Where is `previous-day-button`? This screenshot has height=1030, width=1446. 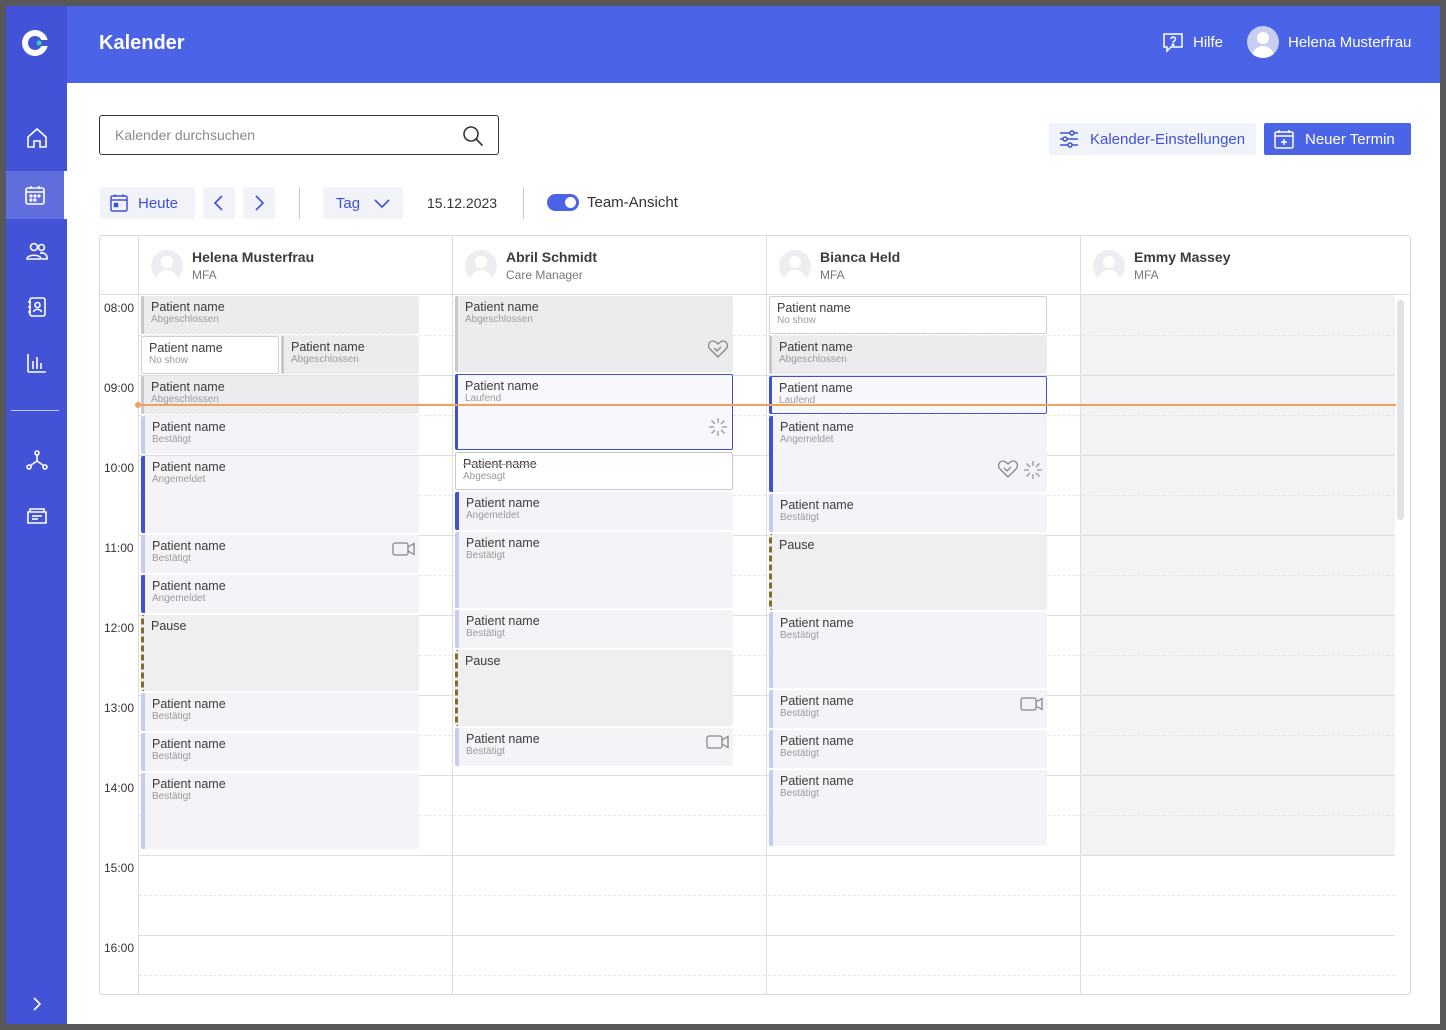 previous-day-button is located at coordinates (219, 203).